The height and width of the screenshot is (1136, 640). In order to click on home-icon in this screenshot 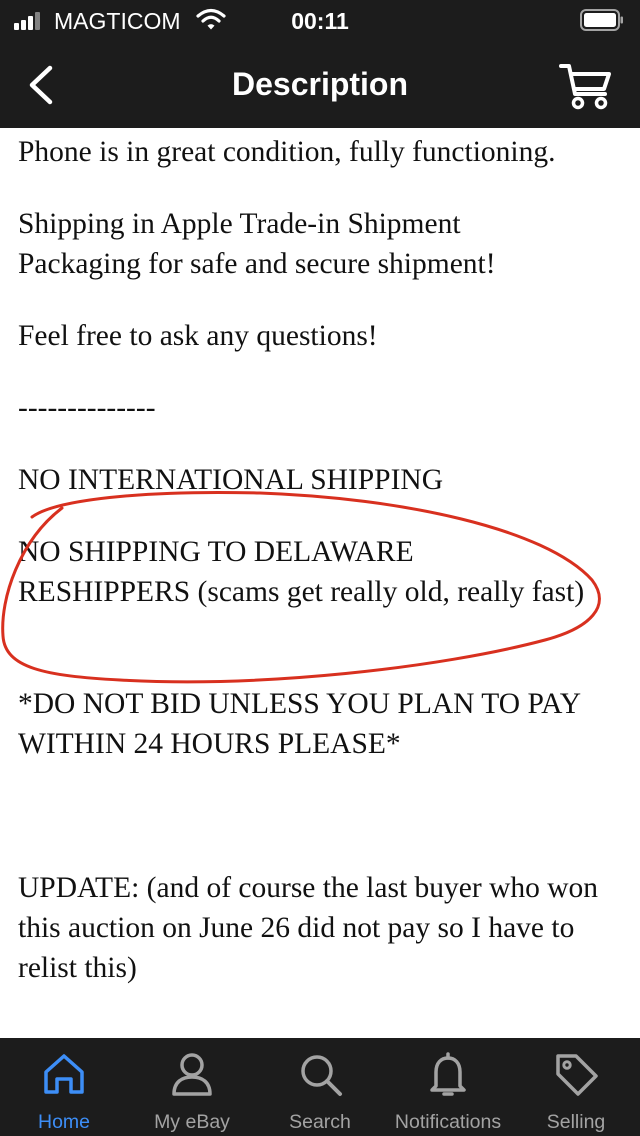, I will do `click(64, 1074)`.